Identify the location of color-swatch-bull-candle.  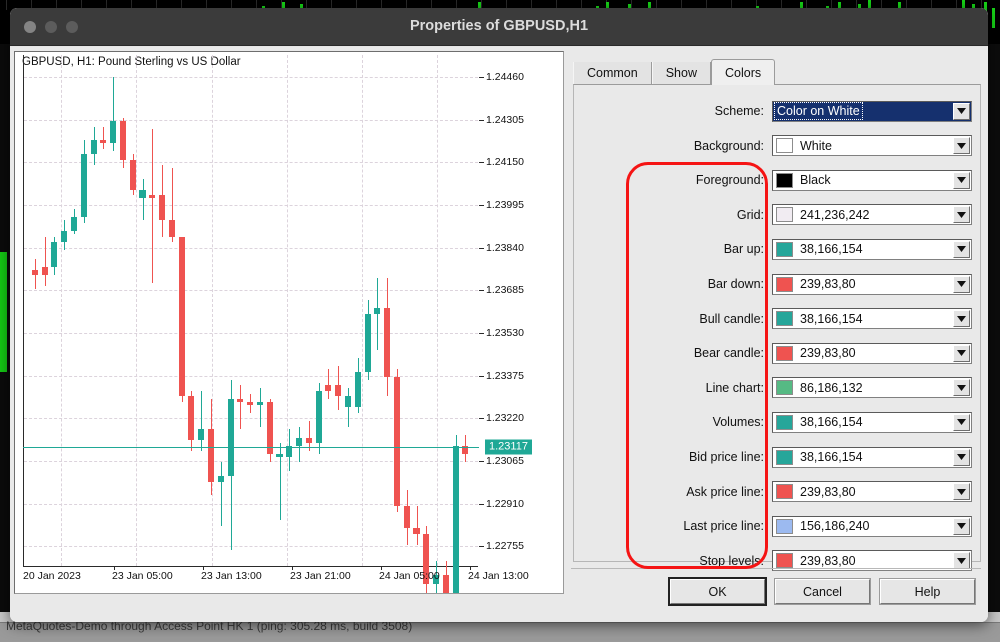
(784, 319).